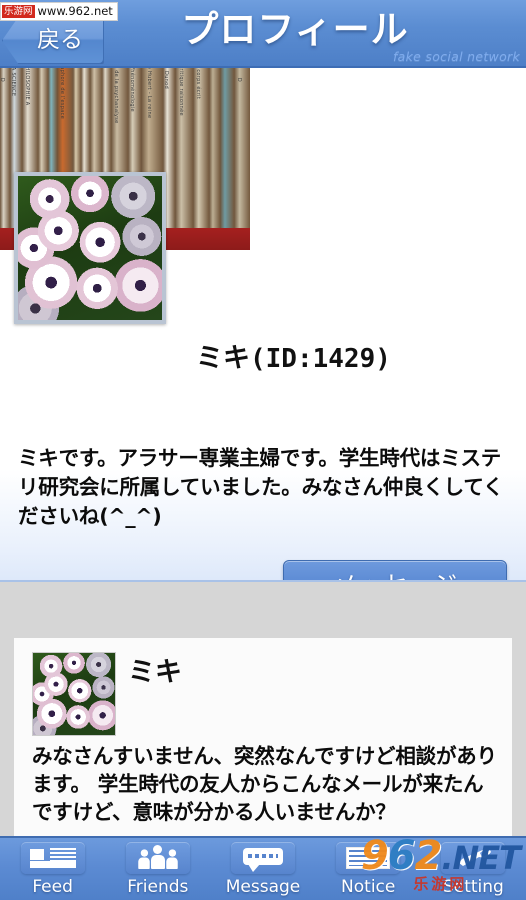 Image resolution: width=526 pixels, height=900 pixels. I want to click on book-spine: 27 - La critique raisonnée, so click(184, 148).